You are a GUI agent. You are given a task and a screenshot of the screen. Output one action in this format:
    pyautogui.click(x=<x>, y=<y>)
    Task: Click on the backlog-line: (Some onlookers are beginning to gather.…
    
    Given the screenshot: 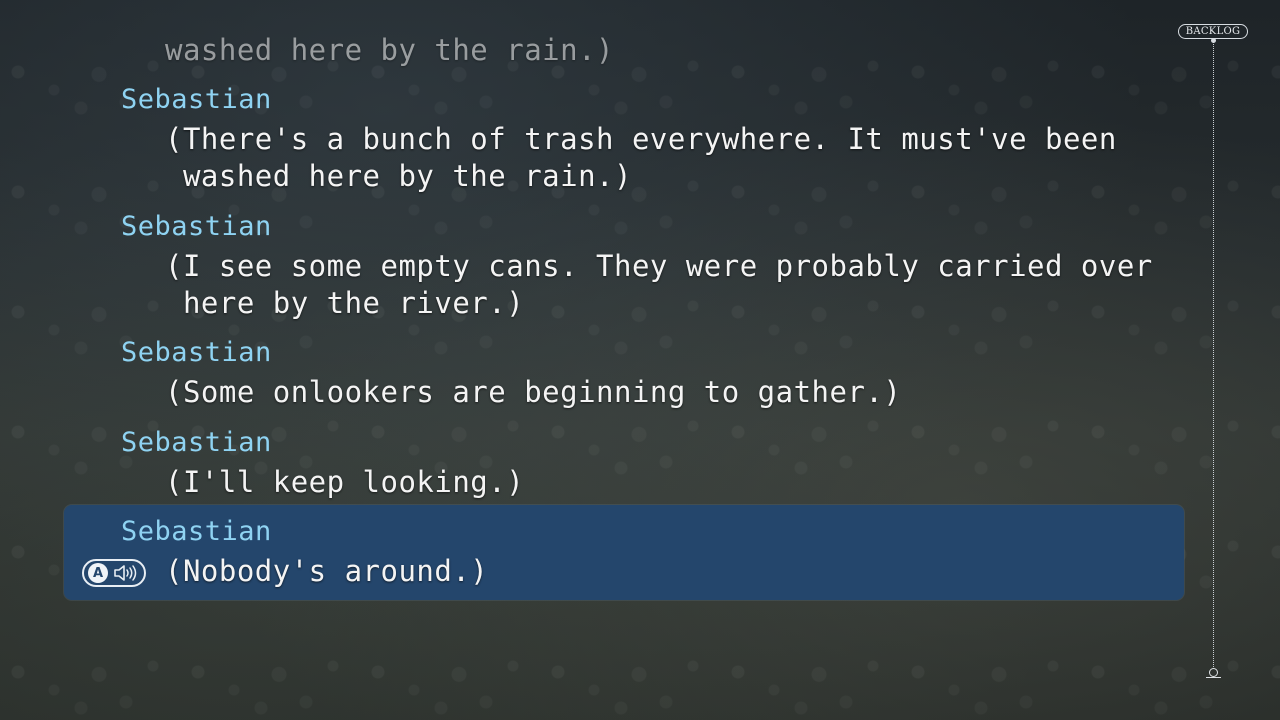 What is the action you would take?
    pyautogui.click(x=533, y=392)
    